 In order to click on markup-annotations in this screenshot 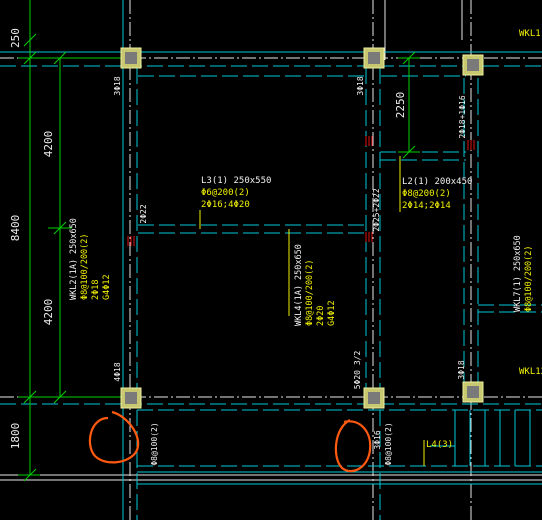, I will do `click(230, 441)`.